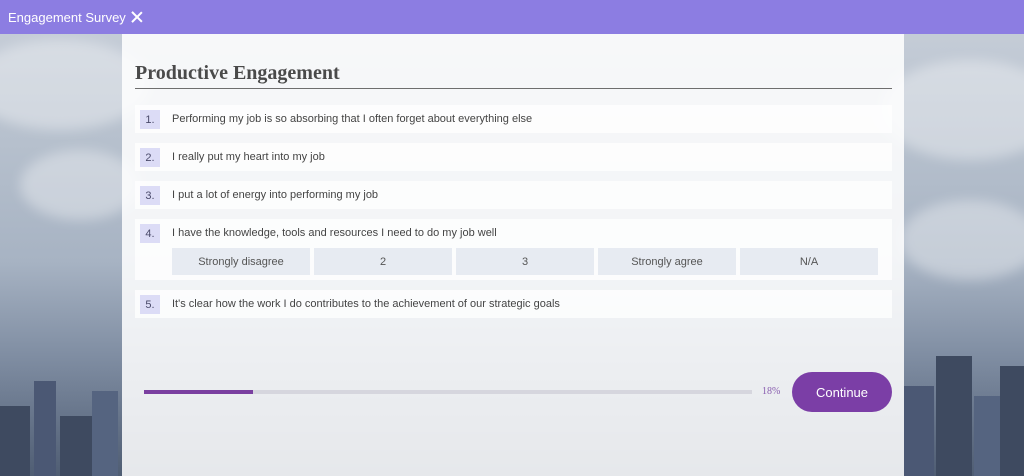 This screenshot has height=476, width=1024. What do you see at coordinates (199, 392) in the screenshot?
I see `progress-bar-fill` at bounding box center [199, 392].